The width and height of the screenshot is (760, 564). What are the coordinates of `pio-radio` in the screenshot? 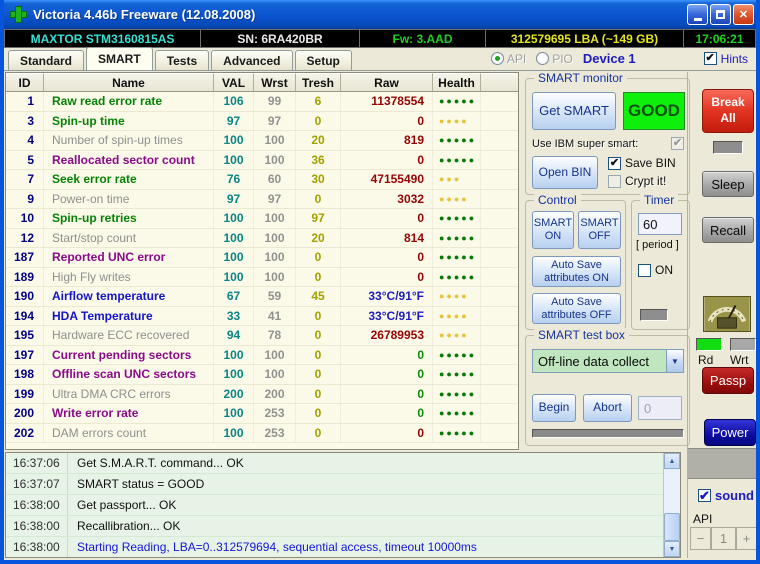 It's located at (543, 58).